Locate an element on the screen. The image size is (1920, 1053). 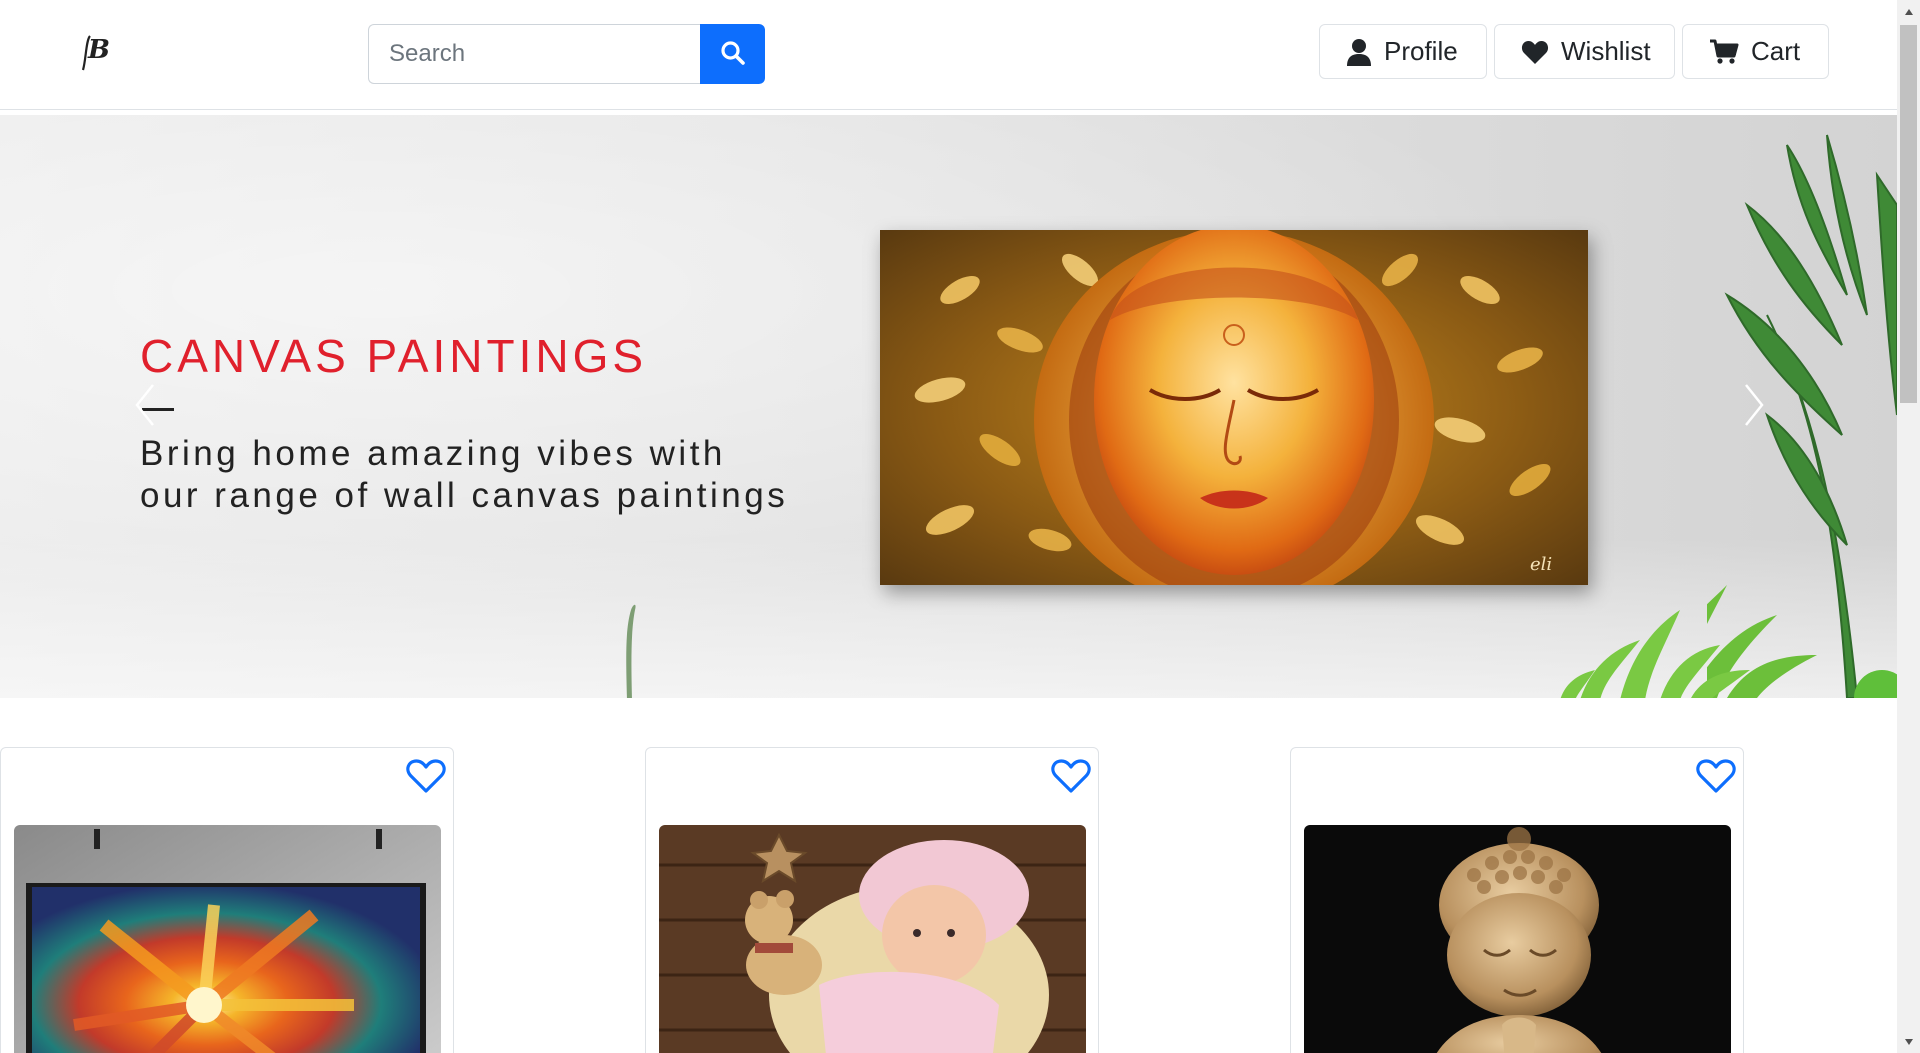
small-plant-decoration is located at coordinates (1655, 654).